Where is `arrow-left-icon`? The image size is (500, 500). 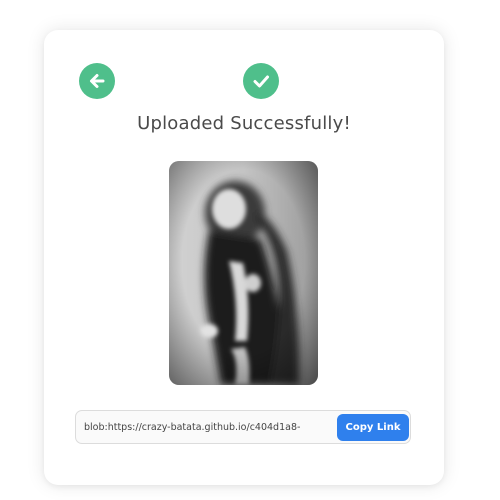
arrow-left-icon is located at coordinates (97, 81).